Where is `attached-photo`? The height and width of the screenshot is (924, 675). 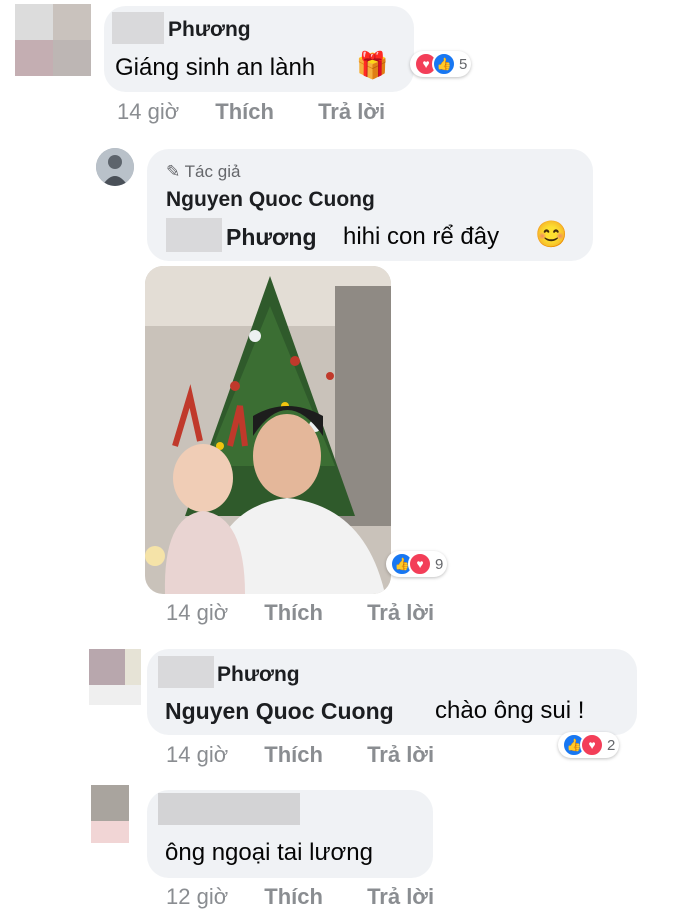 attached-photo is located at coordinates (268, 430).